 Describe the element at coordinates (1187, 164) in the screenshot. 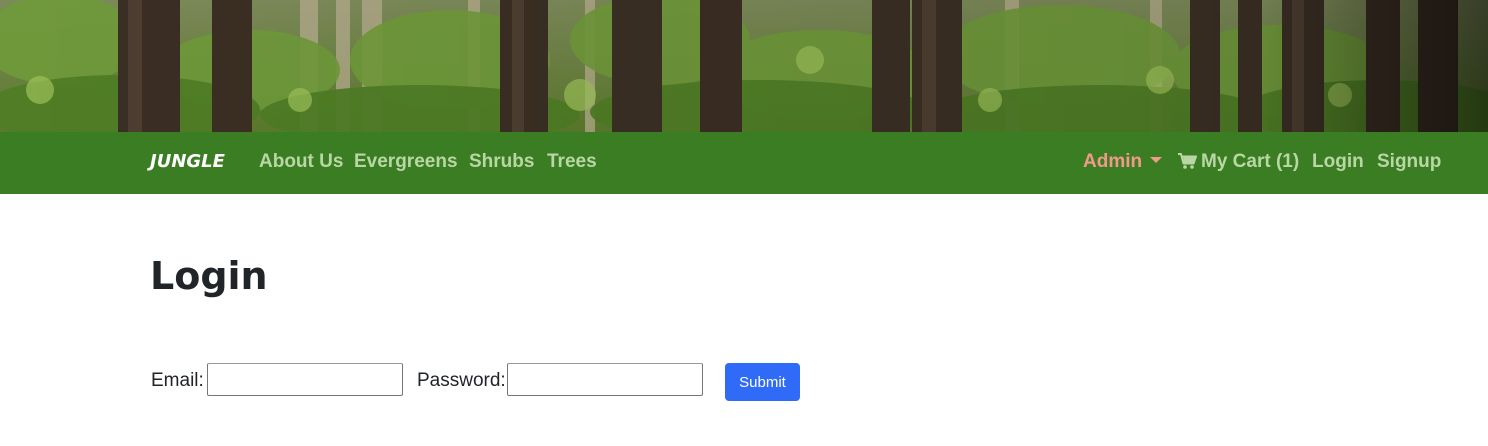

I see `cart-icon` at that location.